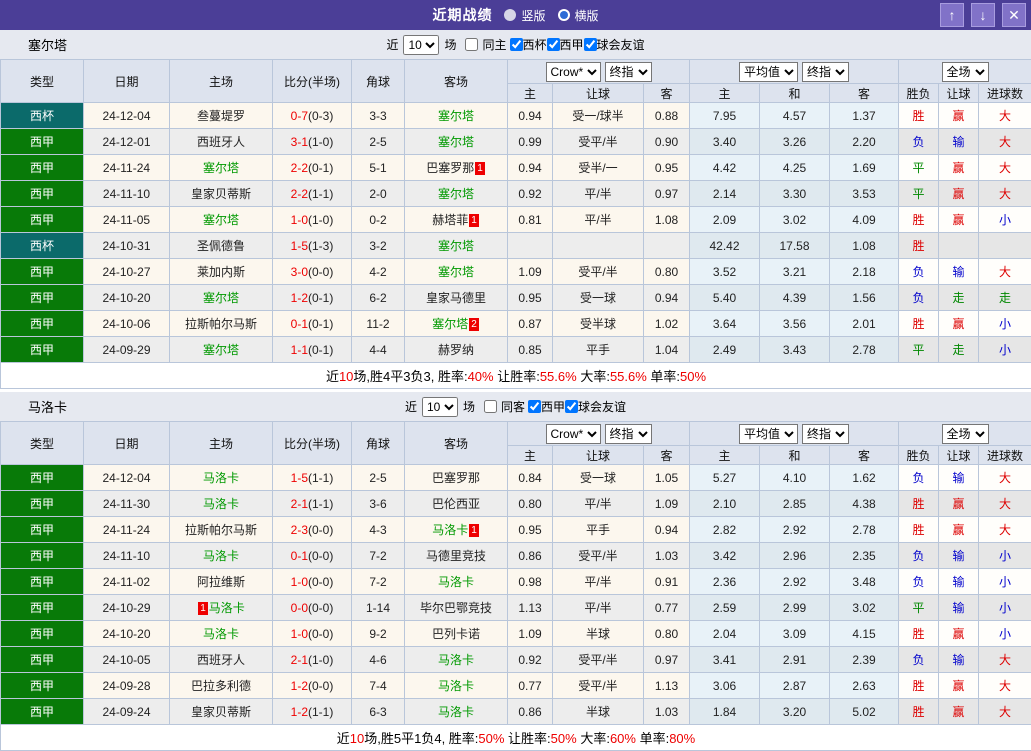  I want to click on score-cell: 3-0(0-0), so click(312, 272).